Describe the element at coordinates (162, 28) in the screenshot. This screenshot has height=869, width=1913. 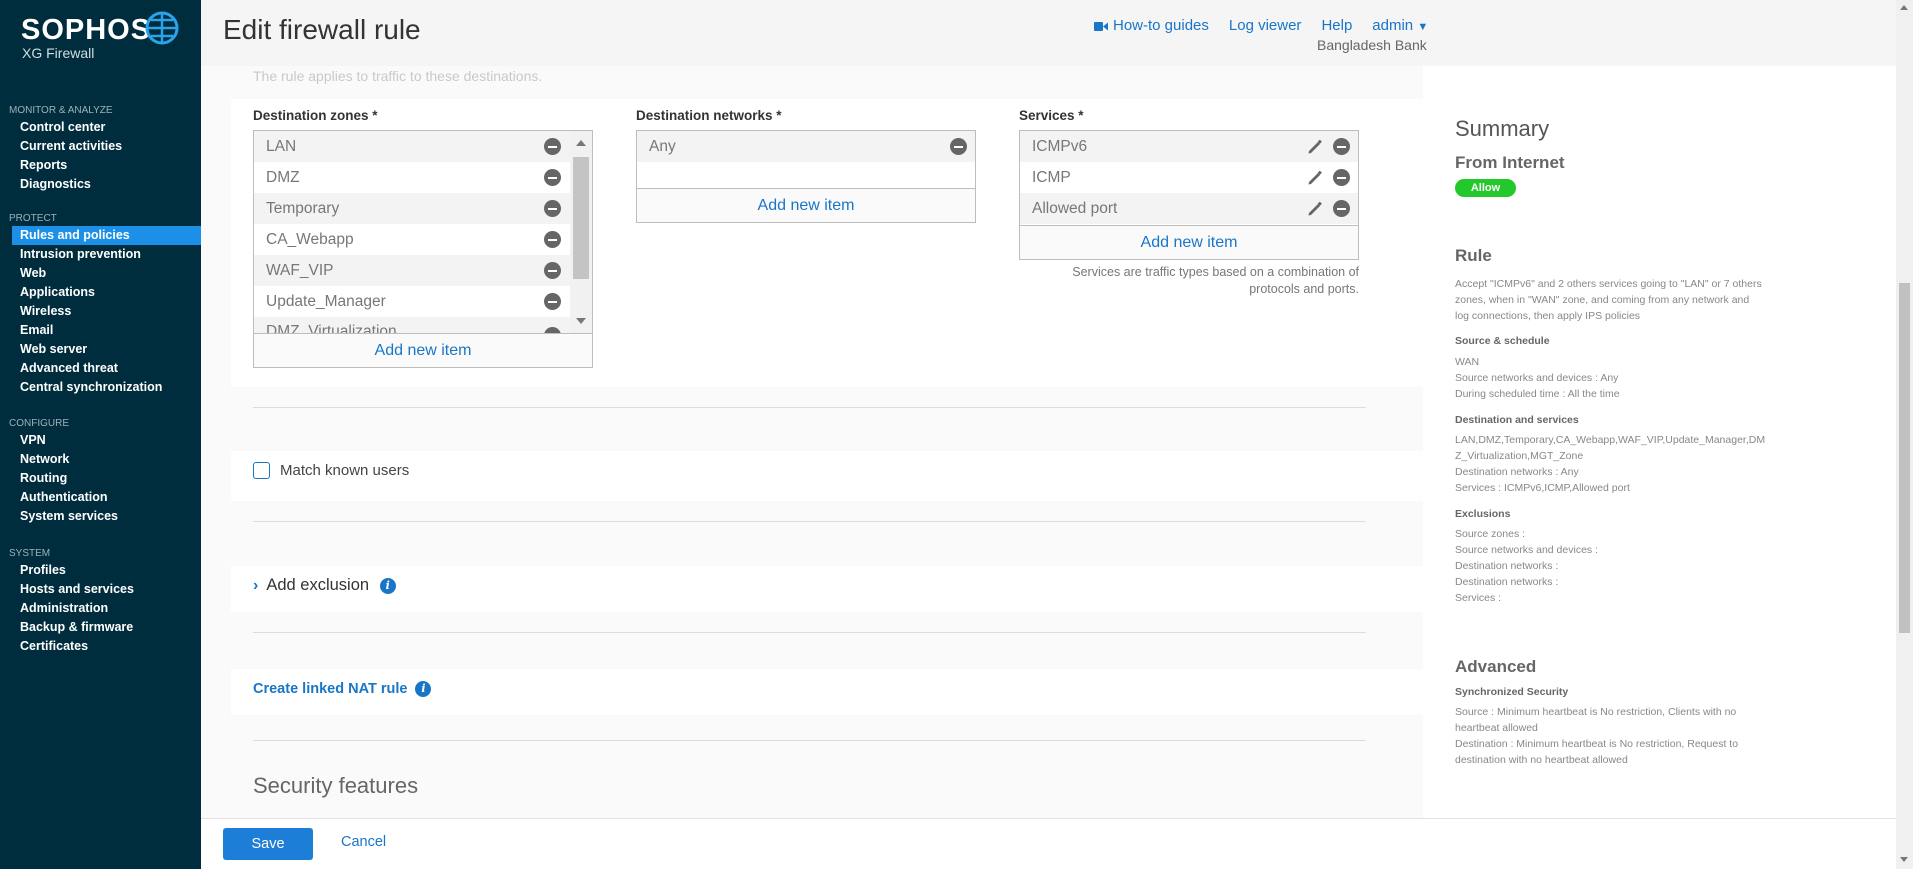
I see `globe-icon` at that location.